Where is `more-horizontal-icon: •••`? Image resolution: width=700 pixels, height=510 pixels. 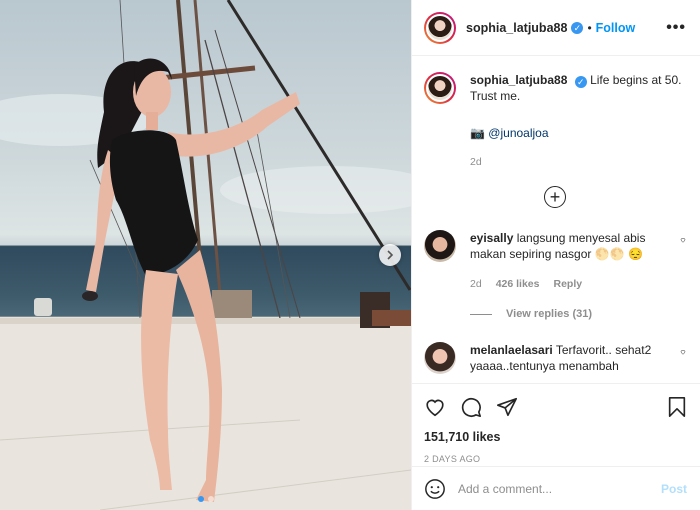
more-horizontal-icon: ••• is located at coordinates (676, 28).